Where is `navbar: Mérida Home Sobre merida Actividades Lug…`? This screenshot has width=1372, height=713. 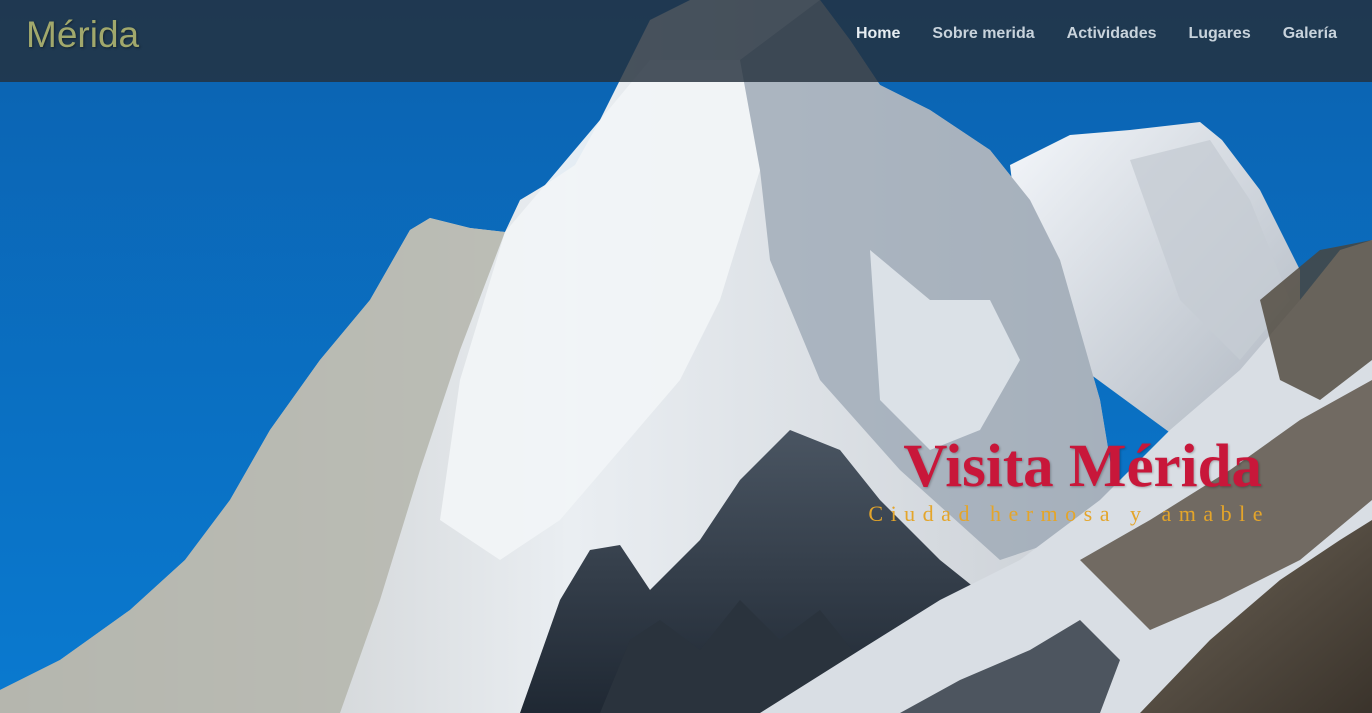 navbar: Mérida Home Sobre merida Actividades Lug… is located at coordinates (686, 41).